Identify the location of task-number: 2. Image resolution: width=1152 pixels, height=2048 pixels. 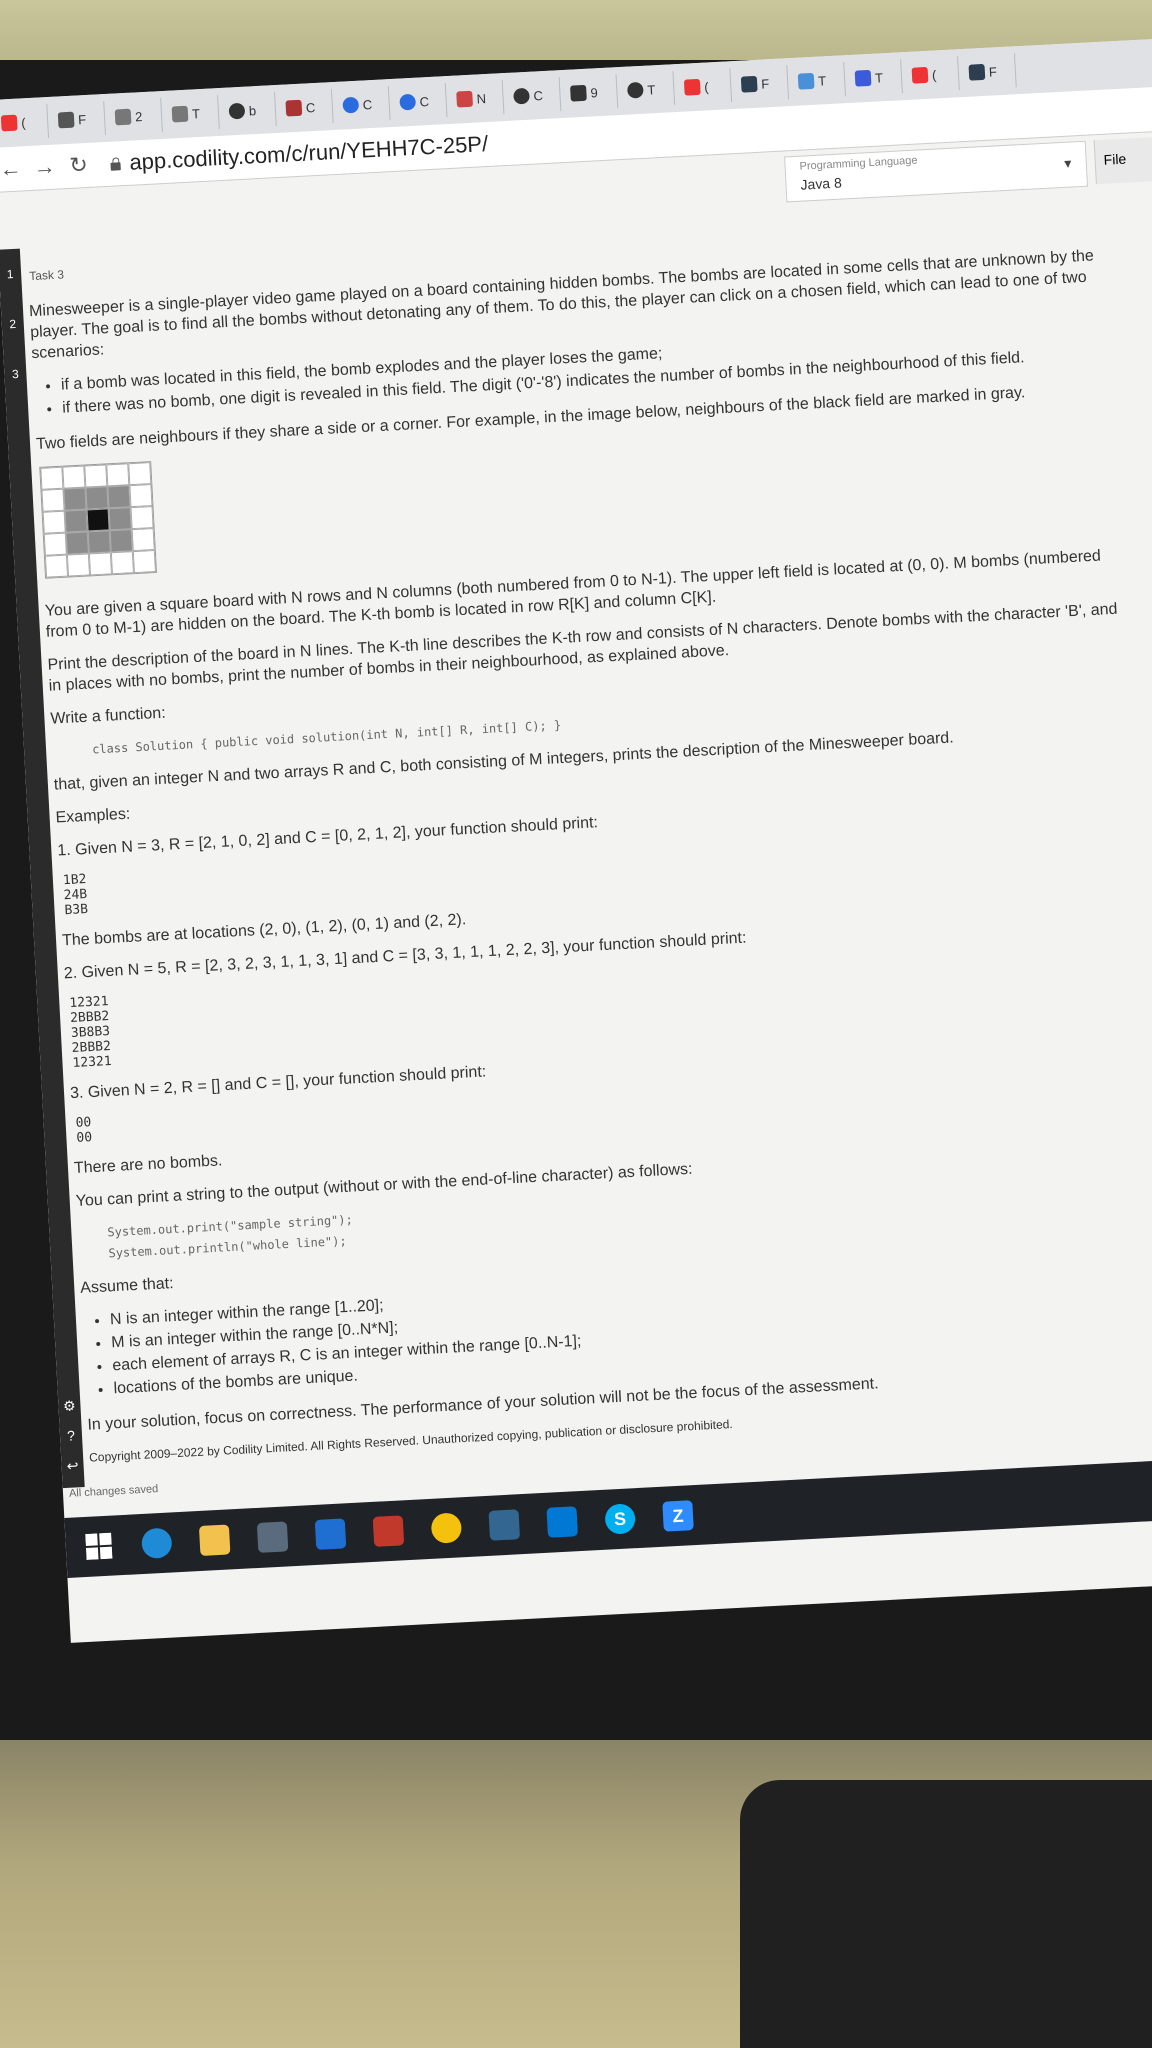
(12, 324).